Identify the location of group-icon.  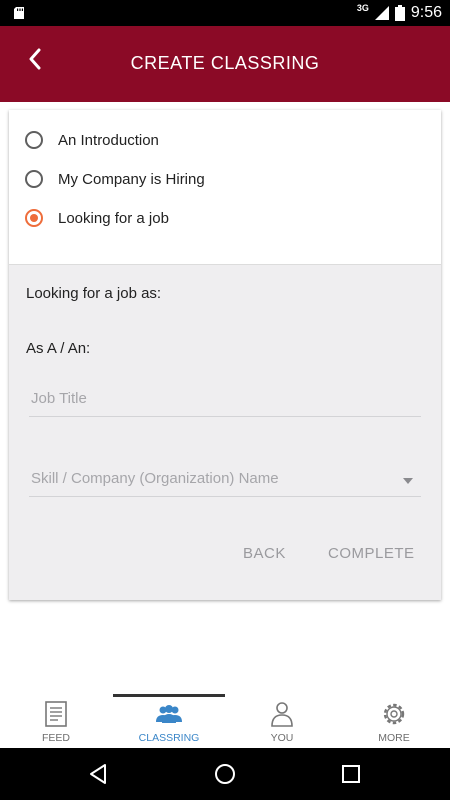
(169, 714).